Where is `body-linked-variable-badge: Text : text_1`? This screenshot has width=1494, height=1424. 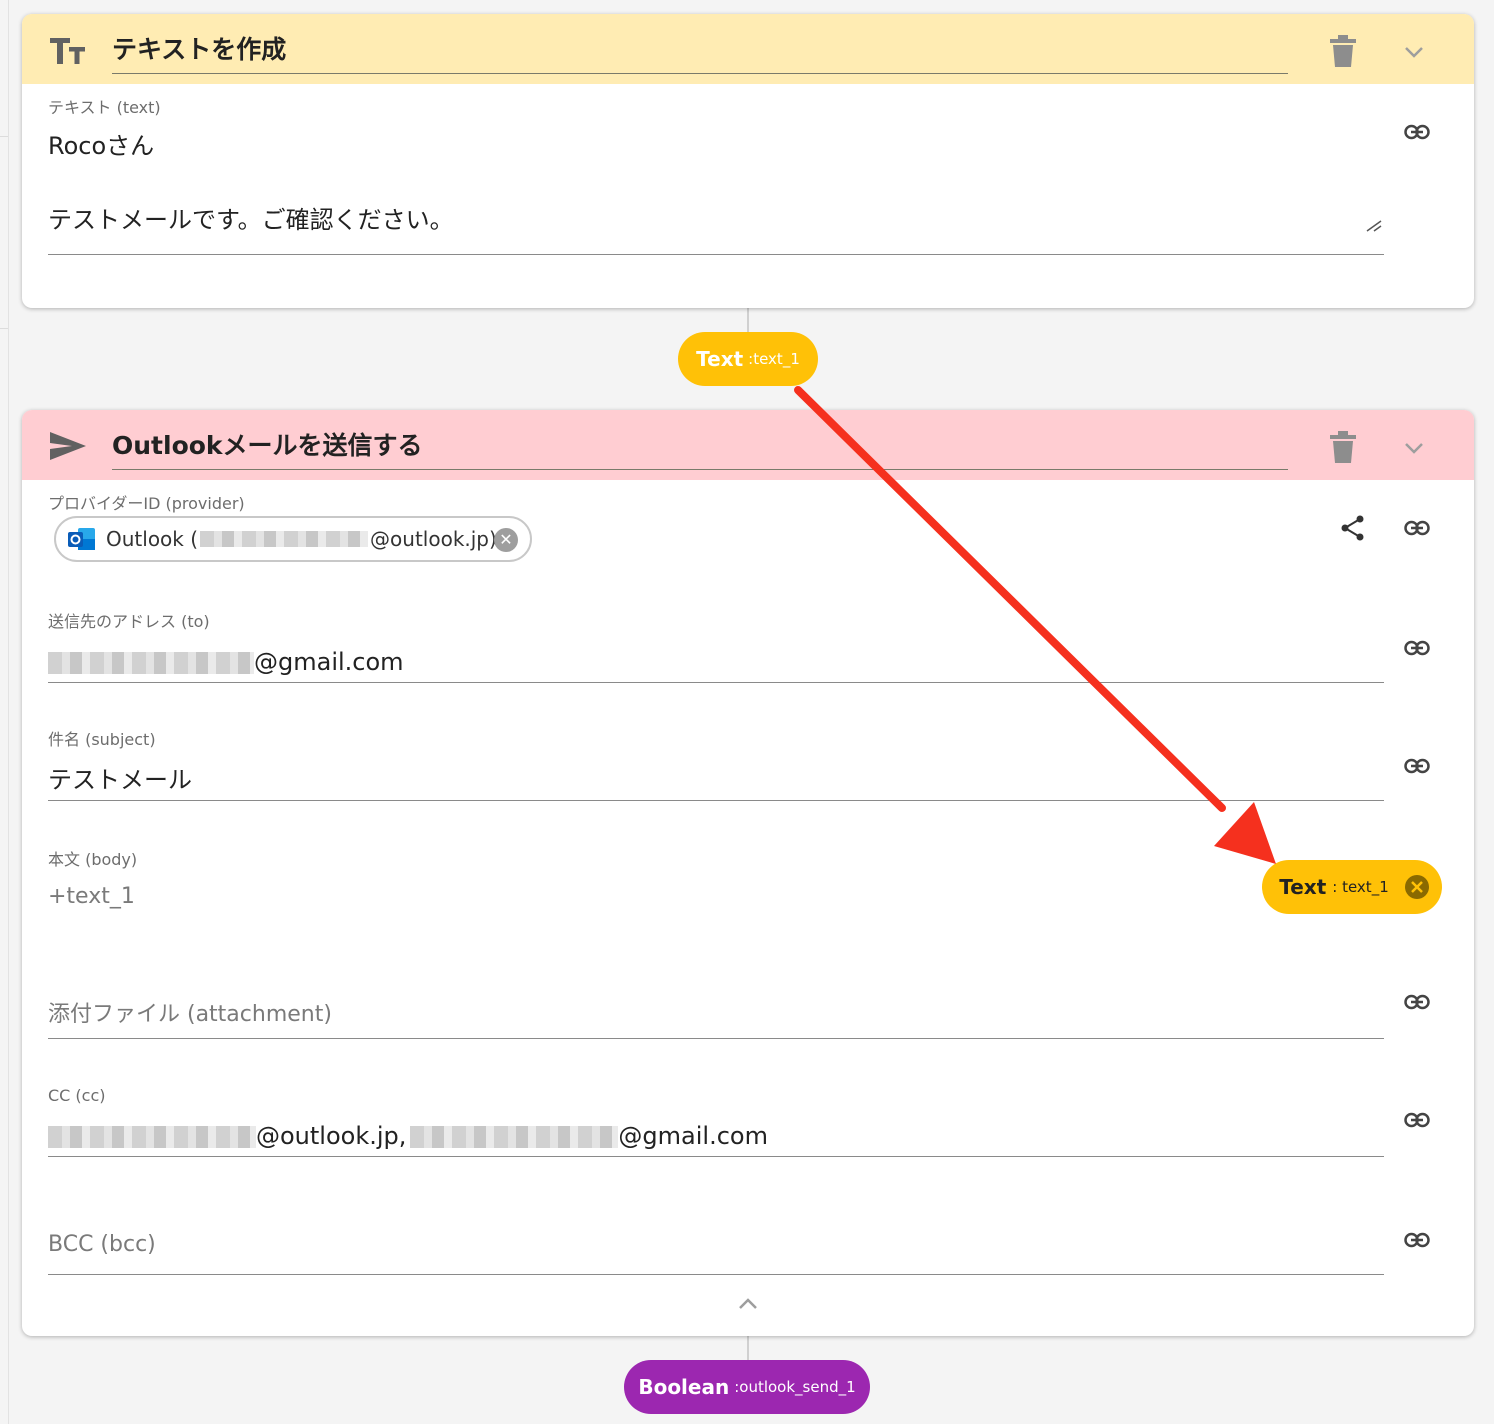
body-linked-variable-badge: Text : text_1 is located at coordinates (1352, 887).